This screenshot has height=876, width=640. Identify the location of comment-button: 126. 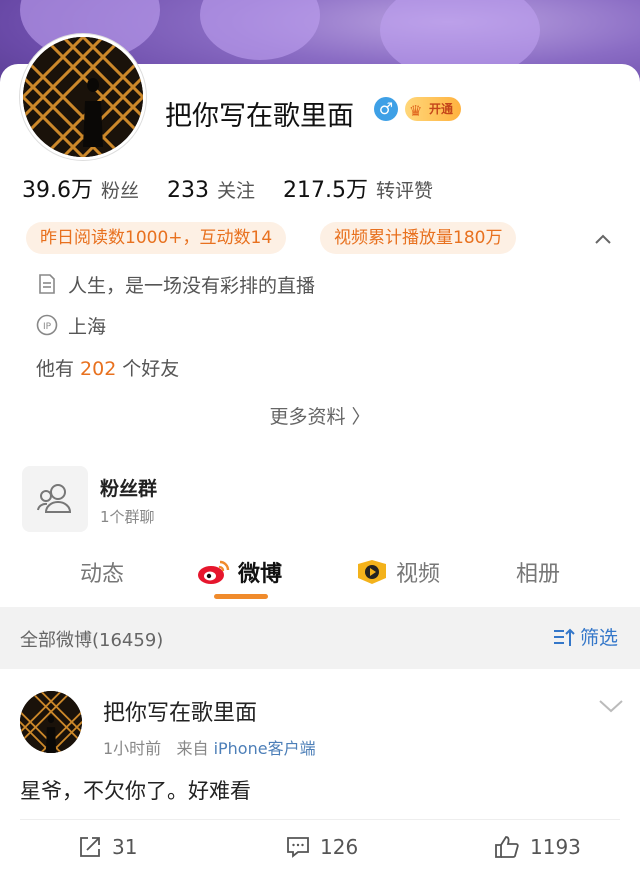
(322, 847).